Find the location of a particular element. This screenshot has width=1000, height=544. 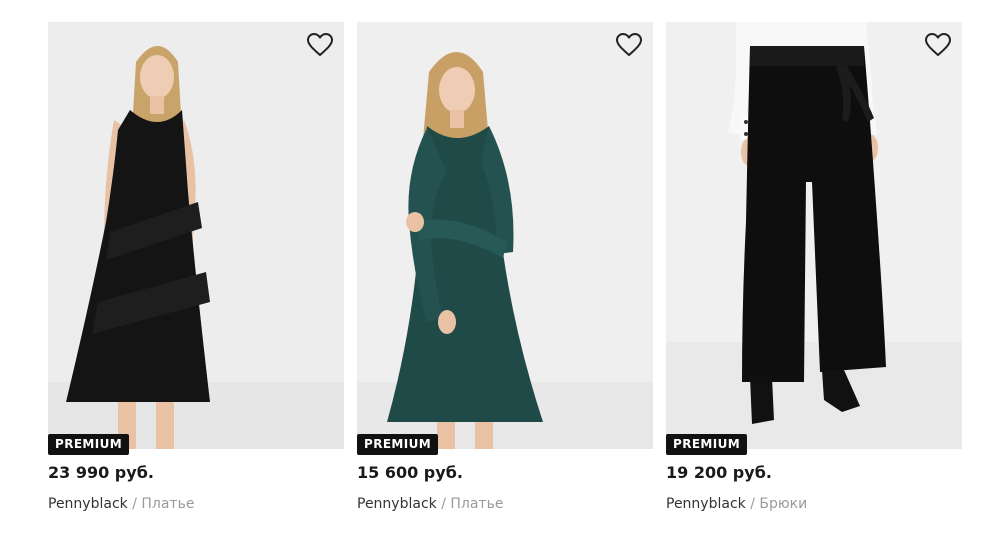

product-category-link: Брюки is located at coordinates (783, 504).